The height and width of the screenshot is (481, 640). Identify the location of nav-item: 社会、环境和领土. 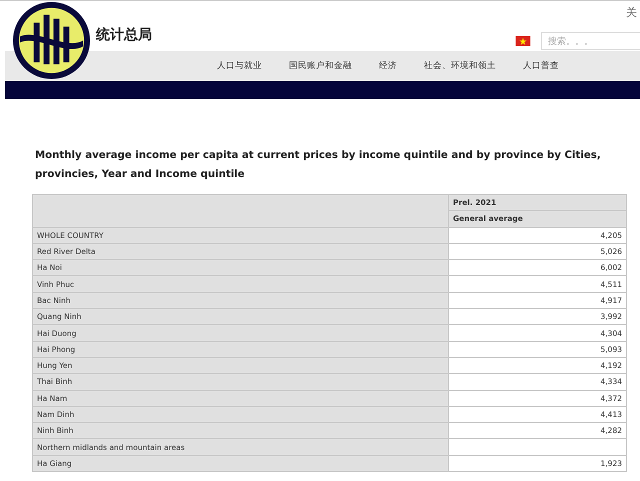
(460, 66).